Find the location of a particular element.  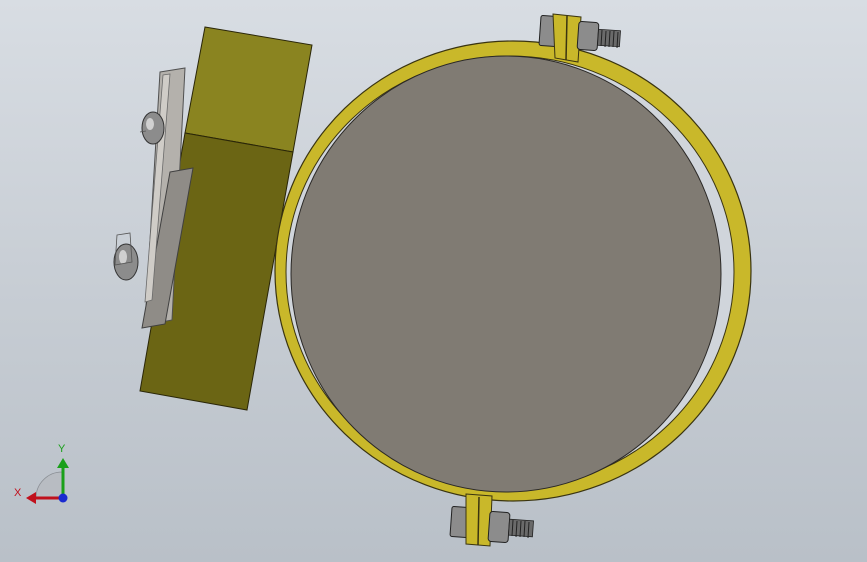

clamp-lug-top-thread is located at coordinates (609, 38).